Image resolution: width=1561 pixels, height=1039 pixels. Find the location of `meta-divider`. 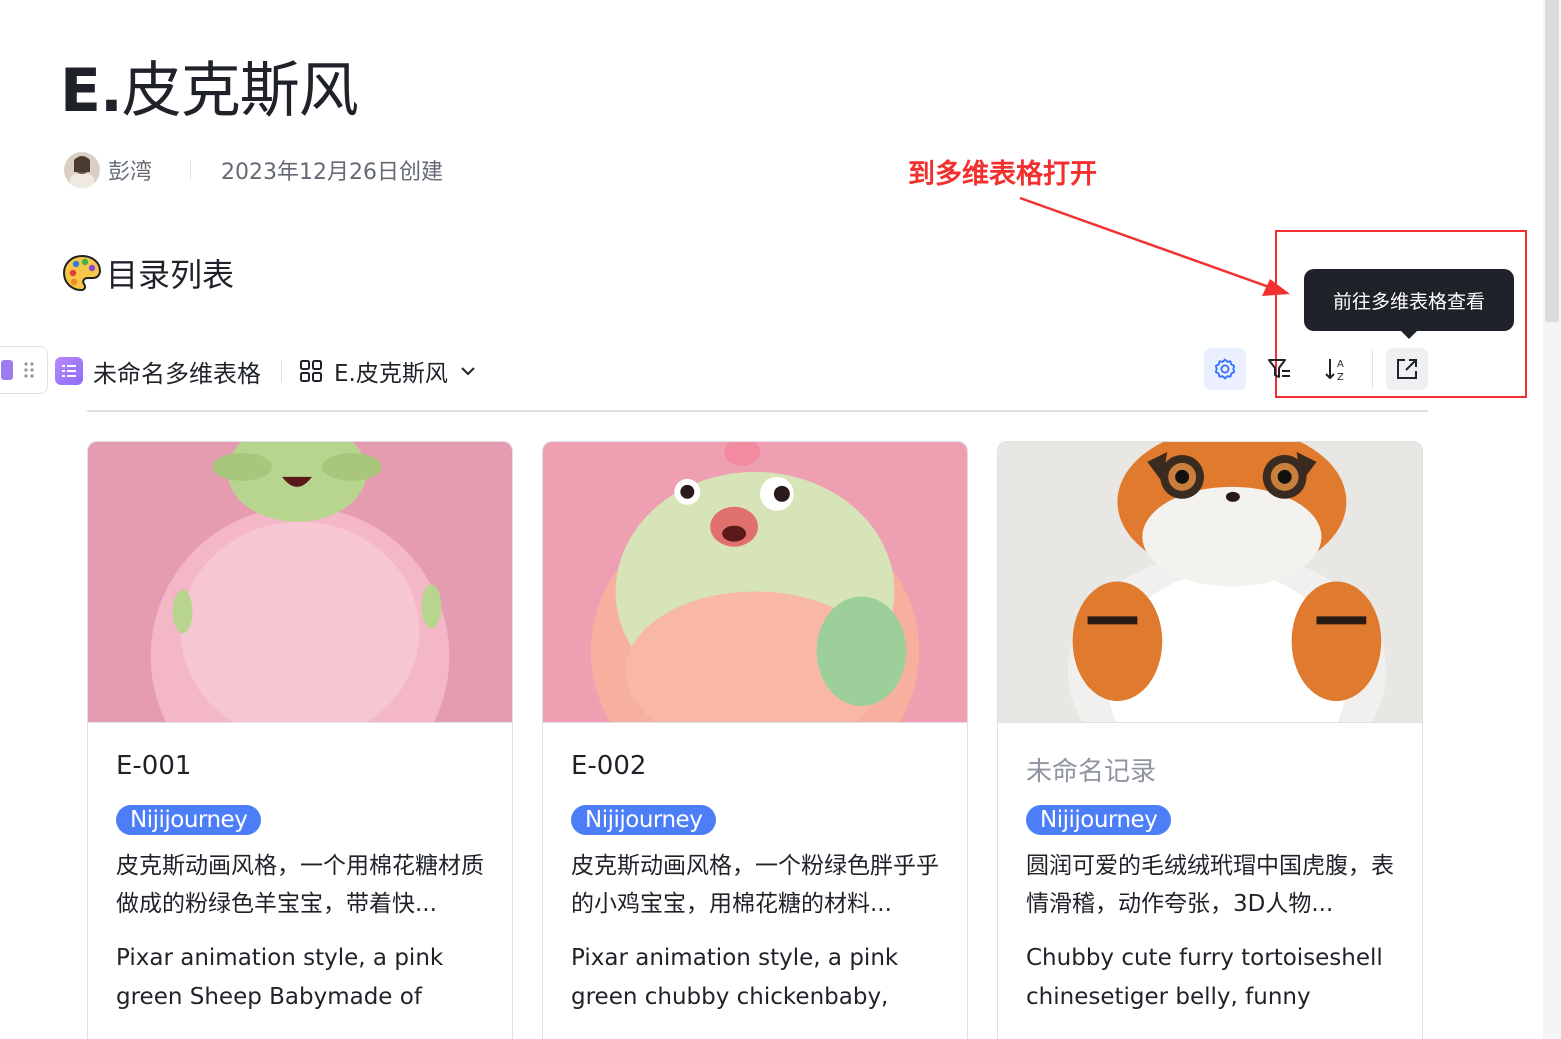

meta-divider is located at coordinates (191, 170).